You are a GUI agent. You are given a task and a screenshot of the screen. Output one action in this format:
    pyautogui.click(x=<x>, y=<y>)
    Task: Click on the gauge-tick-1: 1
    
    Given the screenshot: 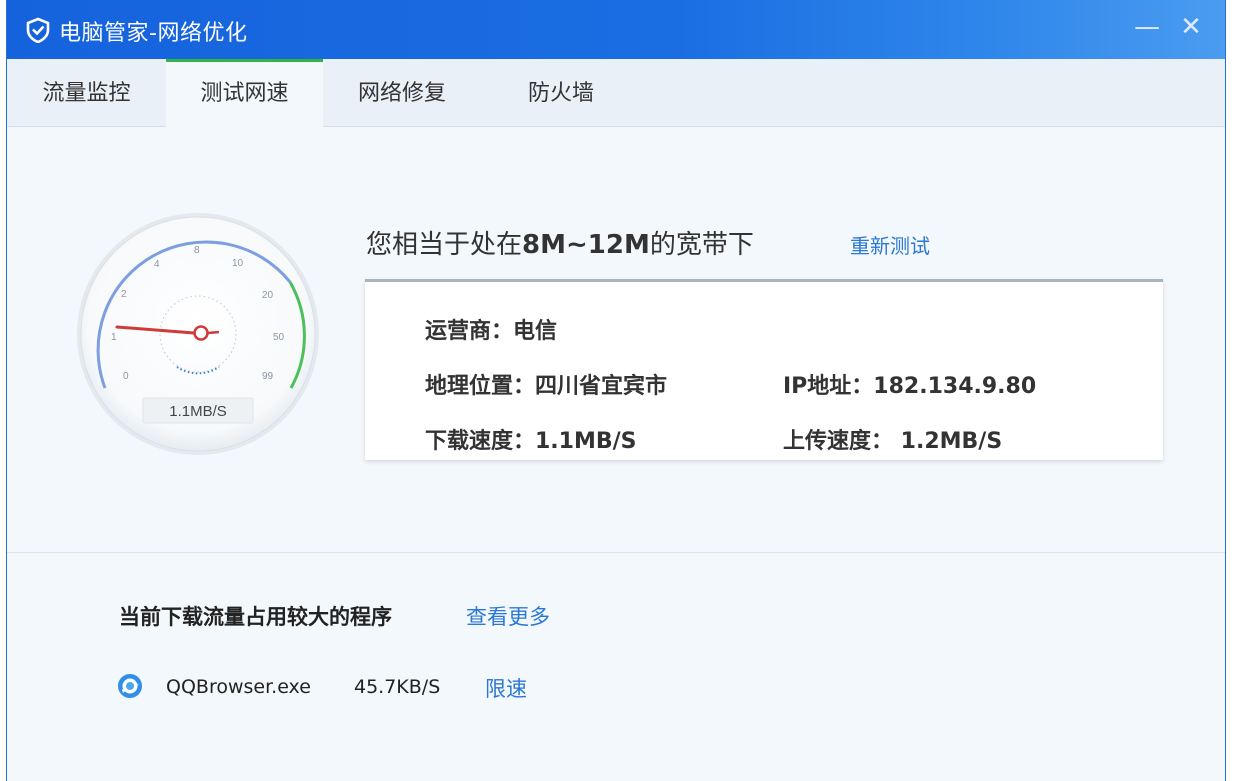 What is the action you would take?
    pyautogui.click(x=114, y=337)
    